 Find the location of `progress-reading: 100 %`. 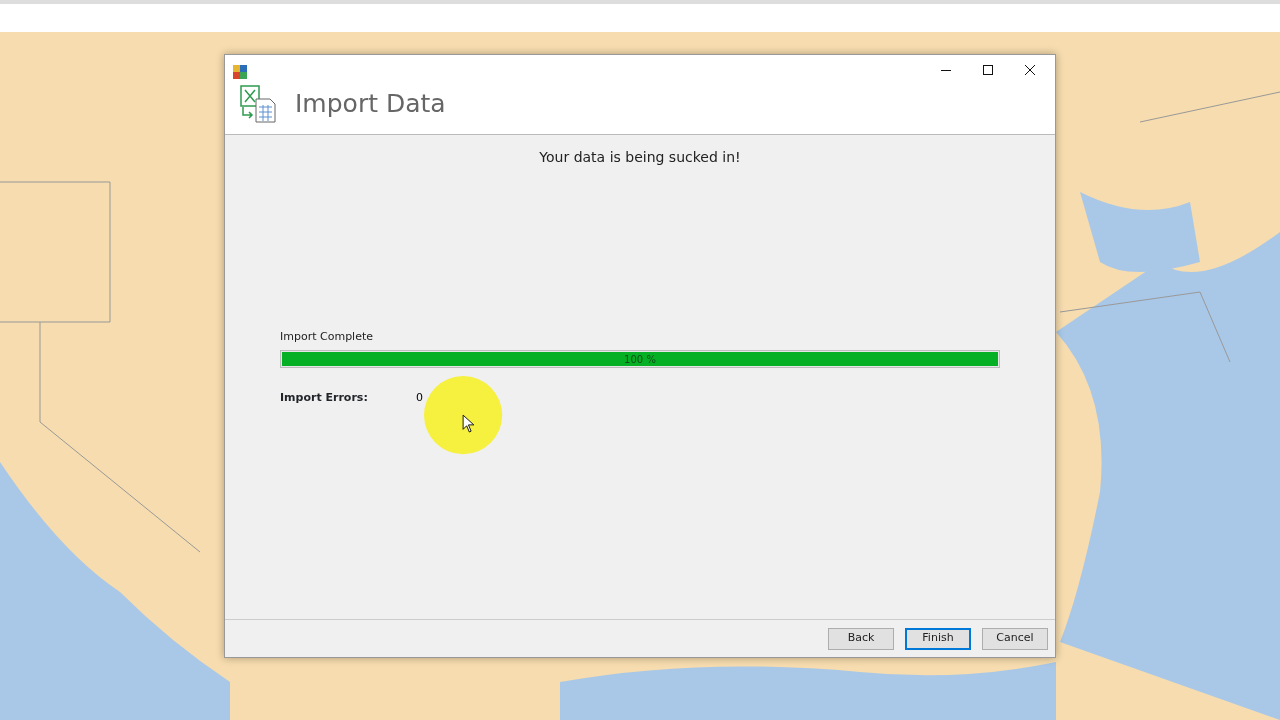

progress-reading: 100 % is located at coordinates (640, 359).